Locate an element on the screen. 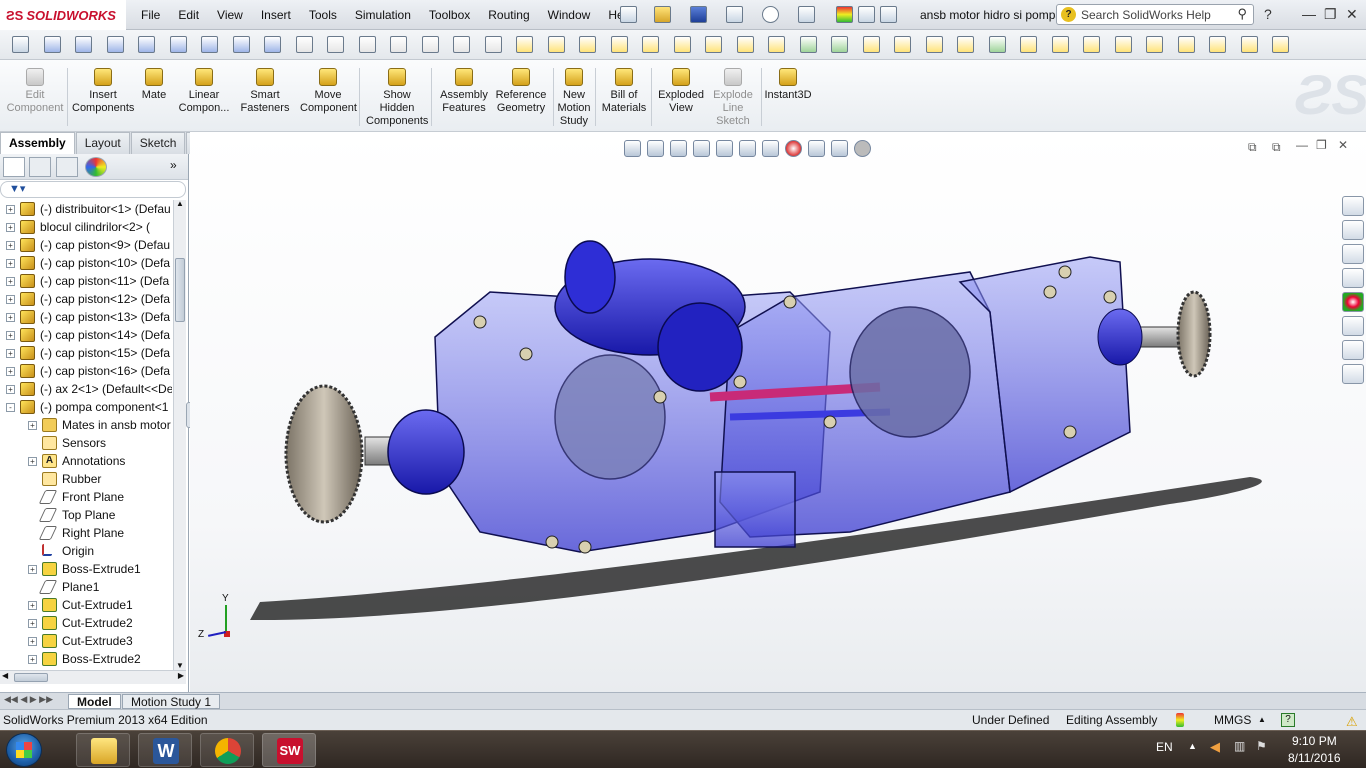 The height and width of the screenshot is (769, 1366). feature-manager-tab-icon is located at coordinates (14, 167).